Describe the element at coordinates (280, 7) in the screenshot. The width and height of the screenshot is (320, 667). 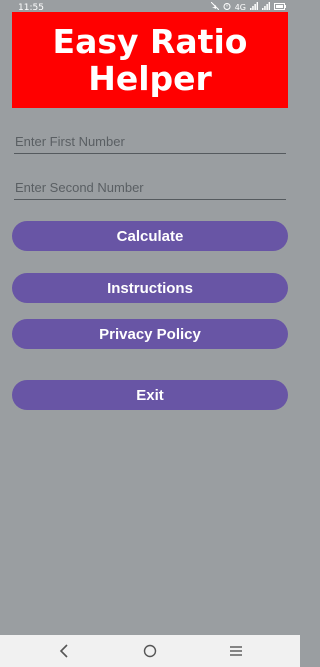
I see `battery-icon` at that location.